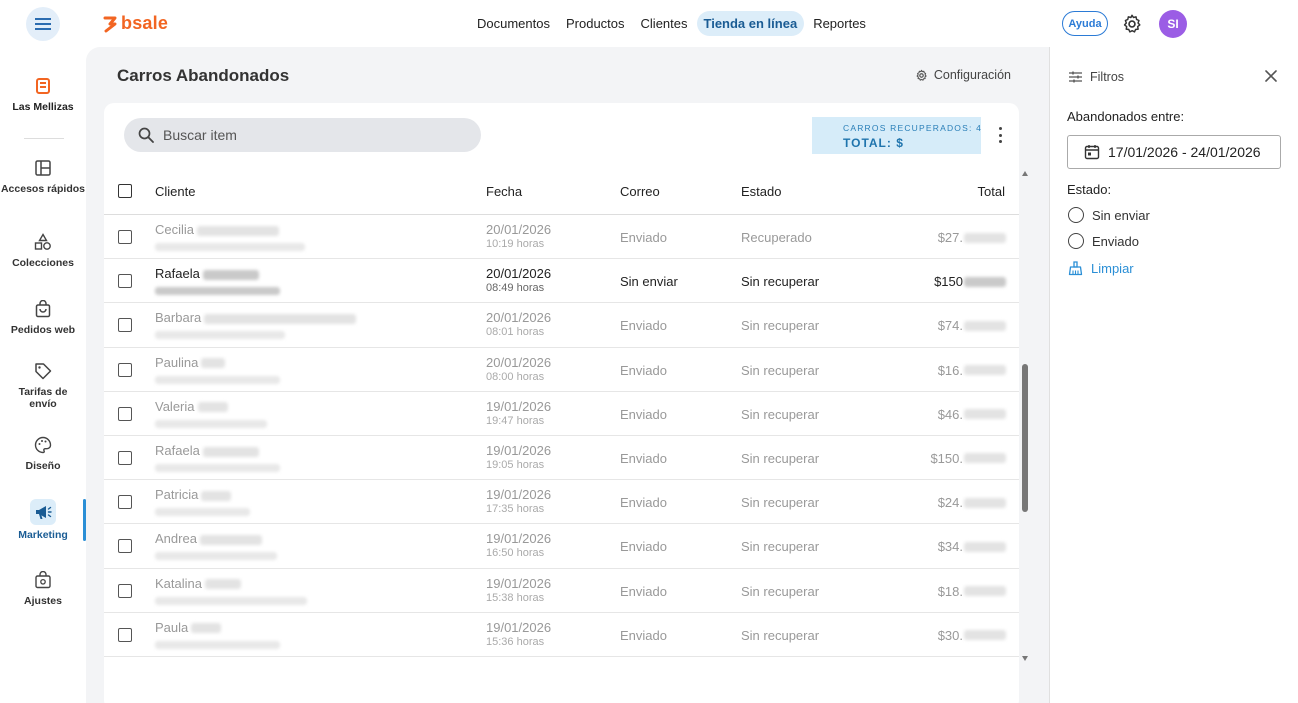  Describe the element at coordinates (991, 191) in the screenshot. I see `column-total: Total` at that location.